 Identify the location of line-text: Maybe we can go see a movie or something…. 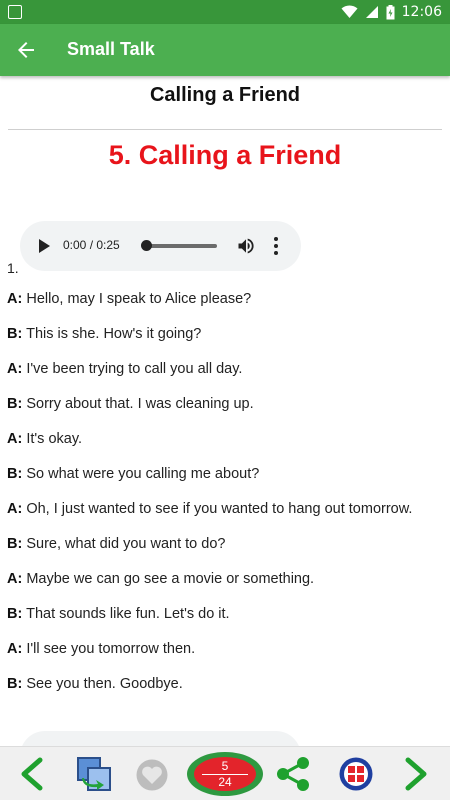
(170, 579).